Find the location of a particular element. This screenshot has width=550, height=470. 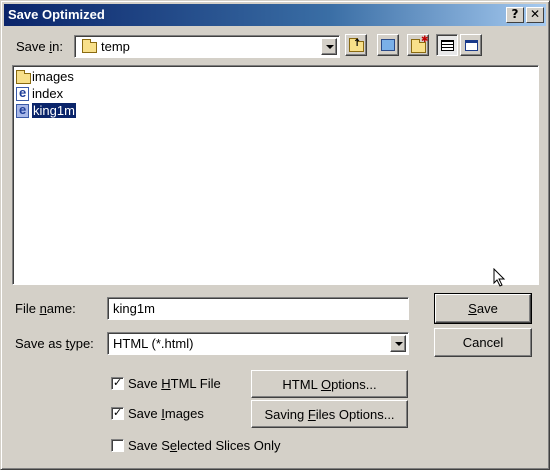

file-name-value: king1m is located at coordinates (134, 308).